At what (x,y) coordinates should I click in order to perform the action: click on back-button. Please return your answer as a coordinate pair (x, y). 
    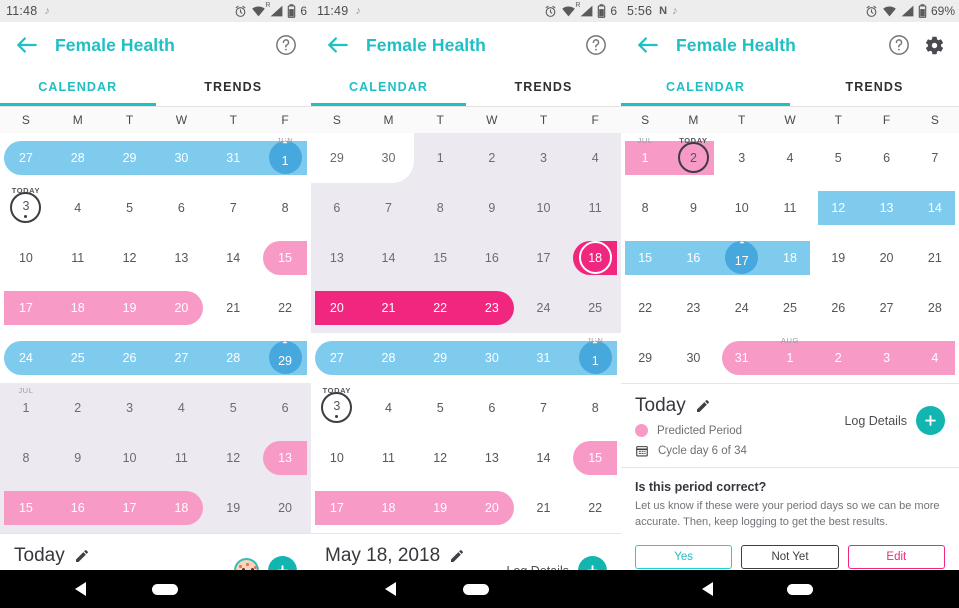
    Looking at the image, I should click on (338, 45).